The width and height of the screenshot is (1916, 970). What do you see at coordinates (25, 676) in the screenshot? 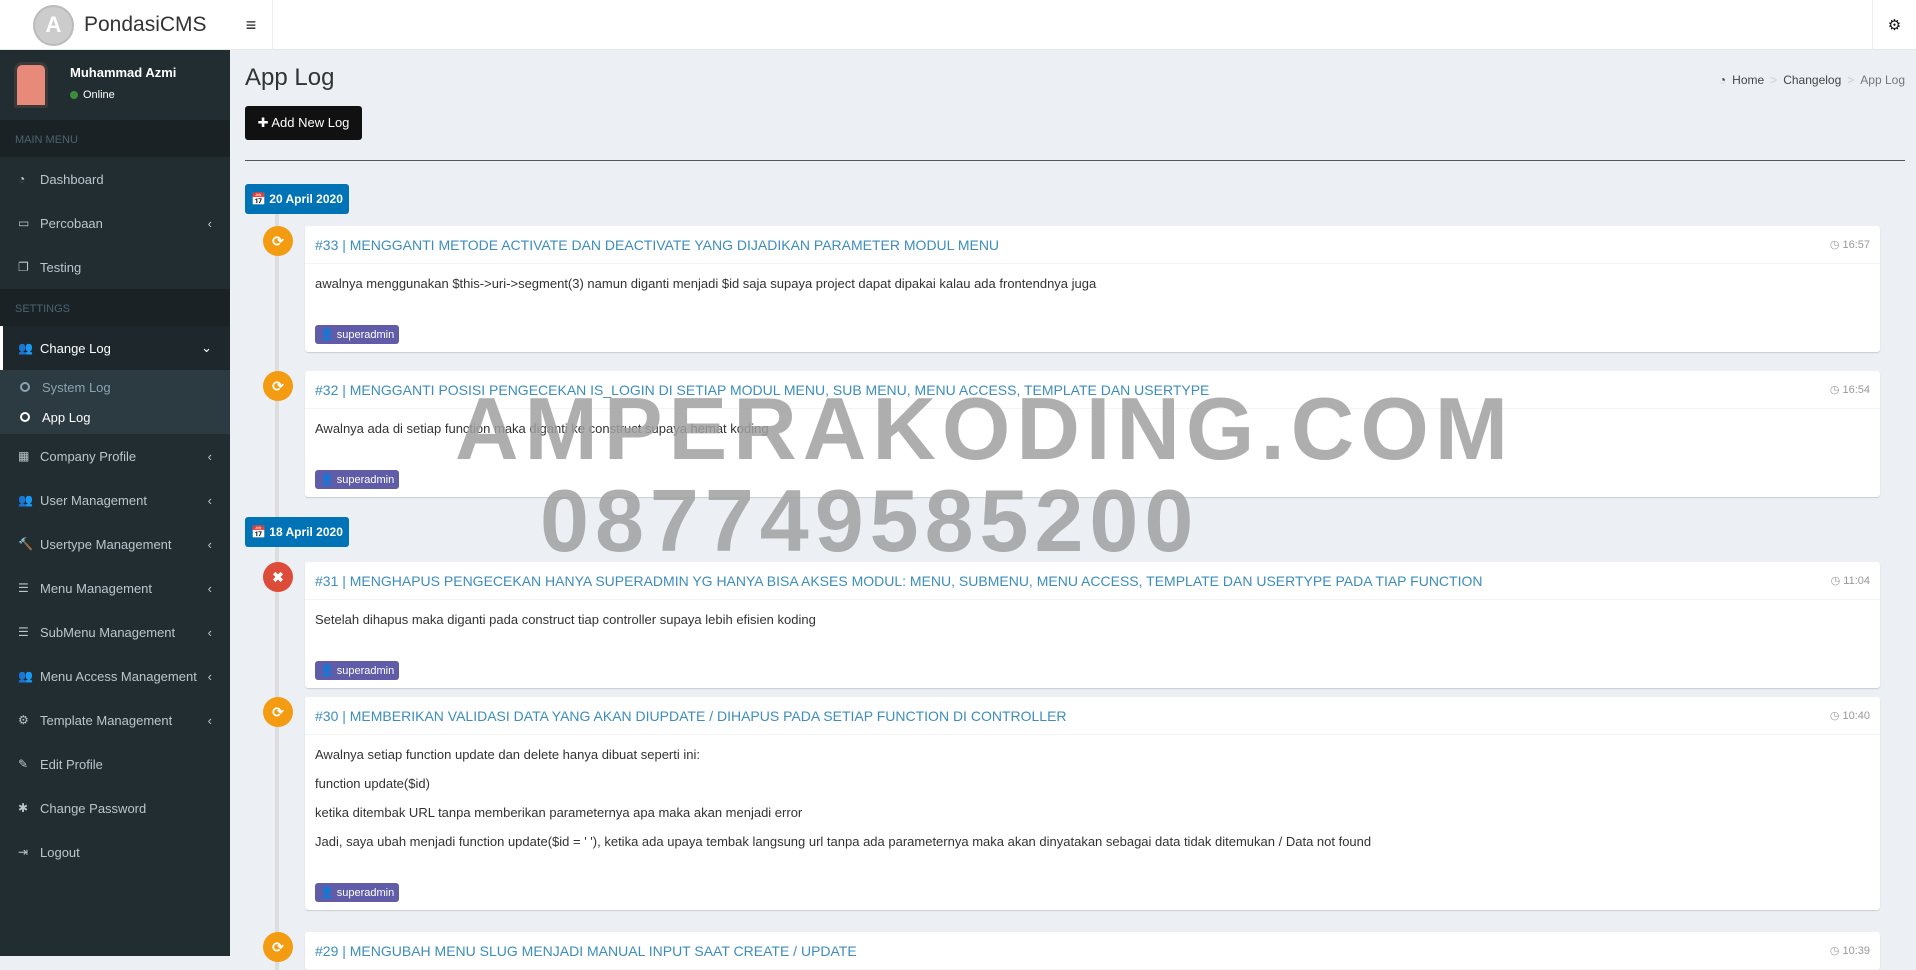
I see `menu-access-management-icon: 👥` at bounding box center [25, 676].